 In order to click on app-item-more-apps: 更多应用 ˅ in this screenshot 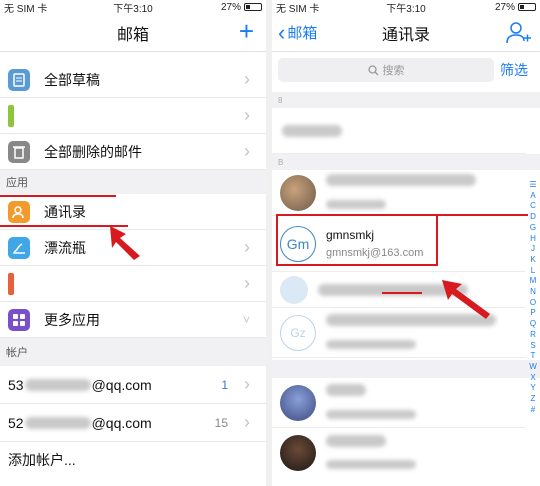, I will do `click(133, 320)`.